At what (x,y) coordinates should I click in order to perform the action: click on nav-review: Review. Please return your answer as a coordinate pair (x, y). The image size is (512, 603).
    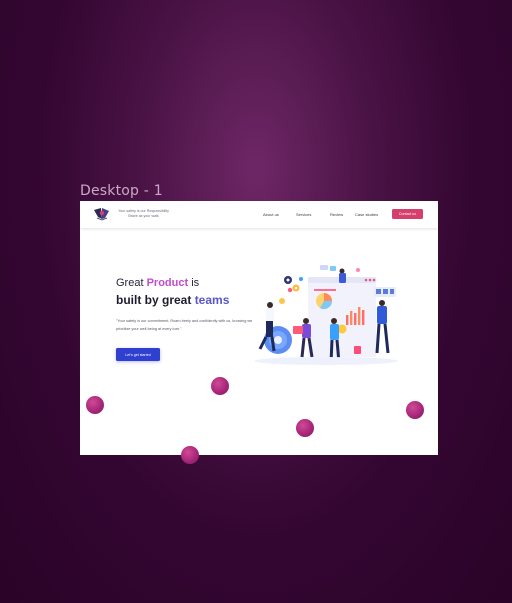
    Looking at the image, I should click on (336, 214).